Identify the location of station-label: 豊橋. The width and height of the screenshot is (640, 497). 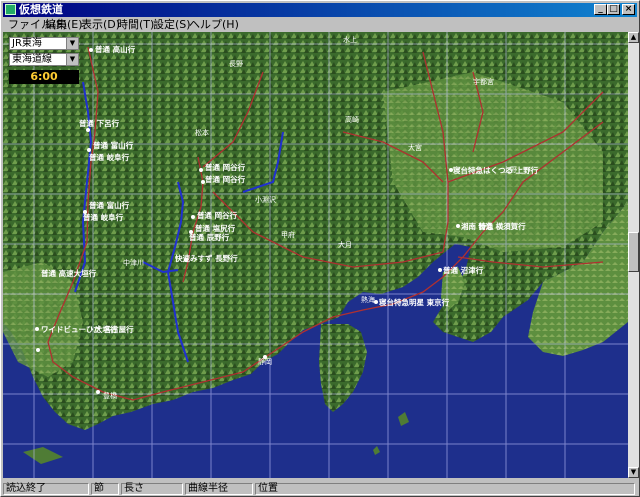
(110, 395).